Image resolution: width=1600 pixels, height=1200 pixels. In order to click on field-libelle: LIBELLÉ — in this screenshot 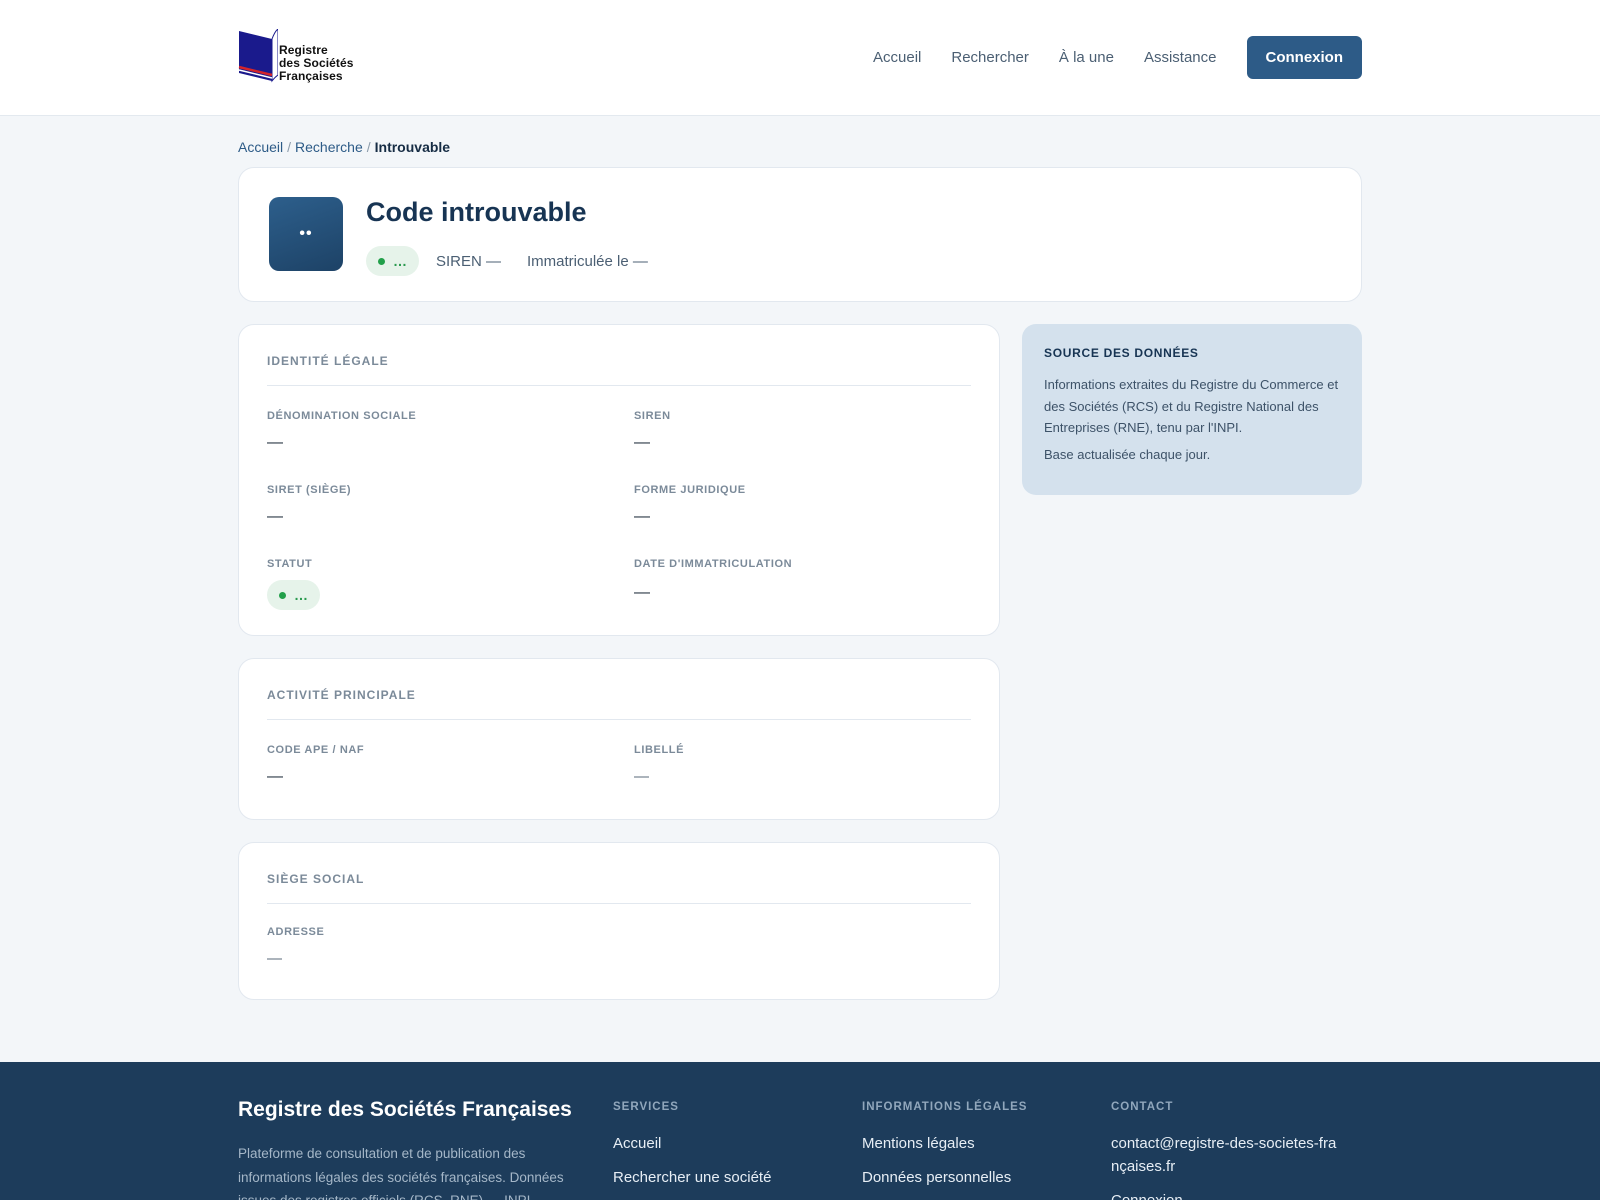, I will do `click(659, 764)`.